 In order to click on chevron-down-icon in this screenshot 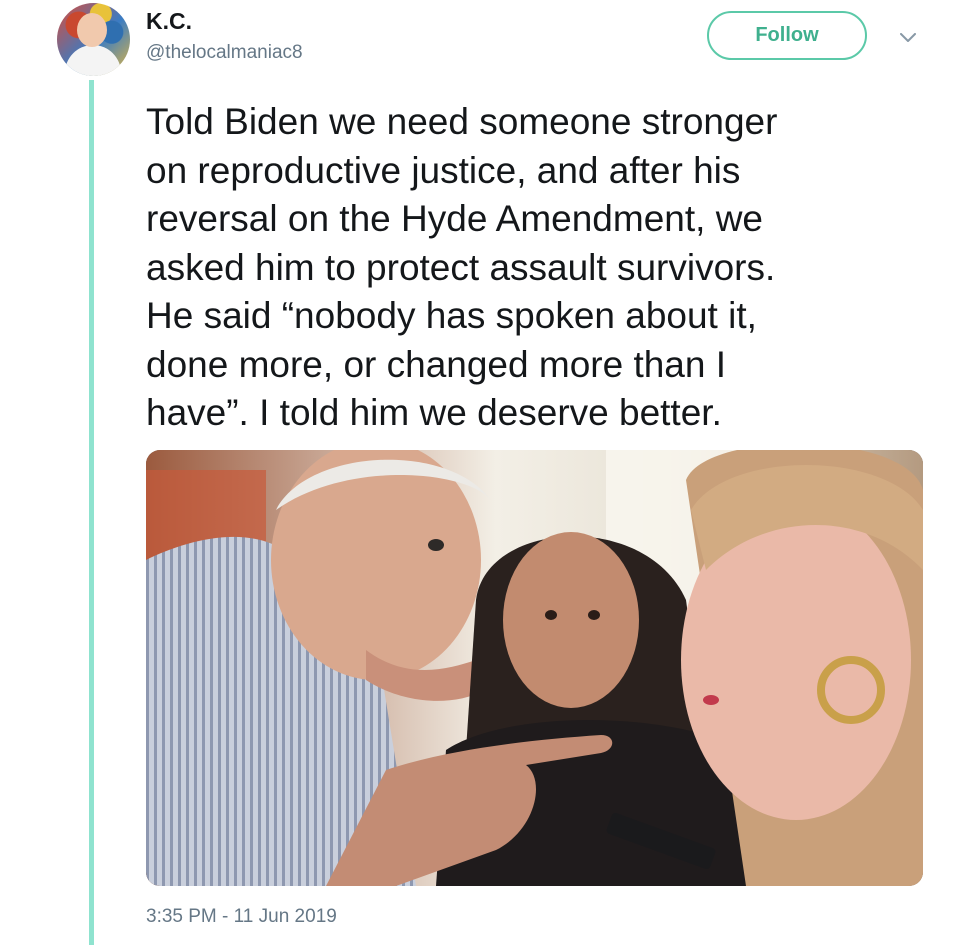, I will do `click(908, 38)`.